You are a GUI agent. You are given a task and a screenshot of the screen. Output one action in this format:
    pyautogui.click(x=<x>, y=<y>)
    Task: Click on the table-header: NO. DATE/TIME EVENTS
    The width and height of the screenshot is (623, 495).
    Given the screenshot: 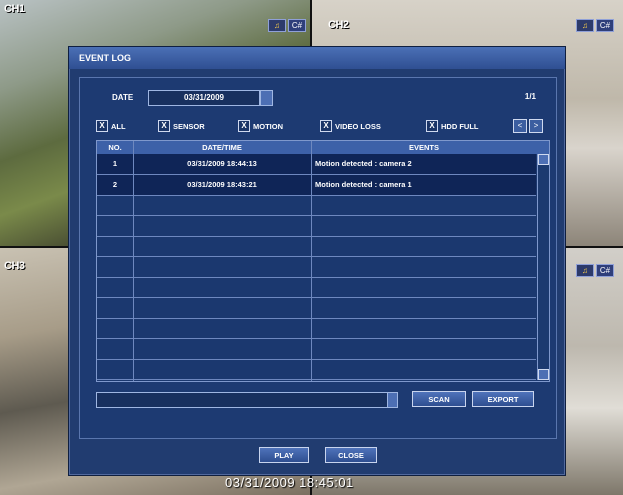 What is the action you would take?
    pyautogui.click(x=323, y=147)
    